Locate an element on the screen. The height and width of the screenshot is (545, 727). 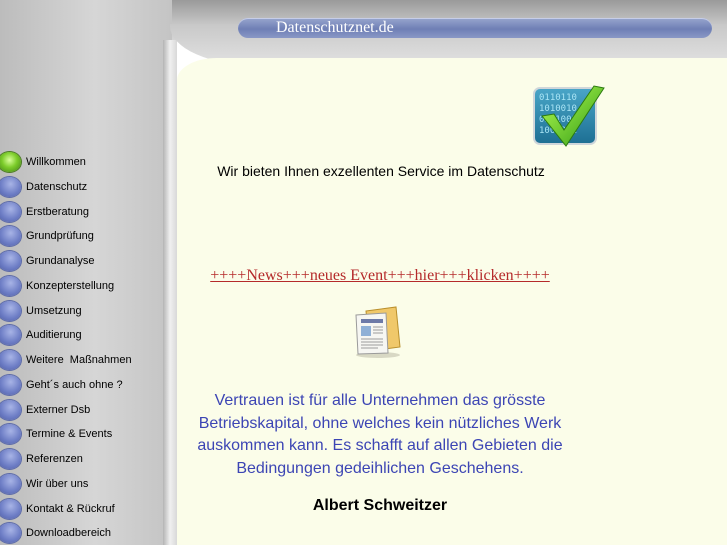
sidebar-item-label: Geht´s auch ohne ? is located at coordinates (74, 384).